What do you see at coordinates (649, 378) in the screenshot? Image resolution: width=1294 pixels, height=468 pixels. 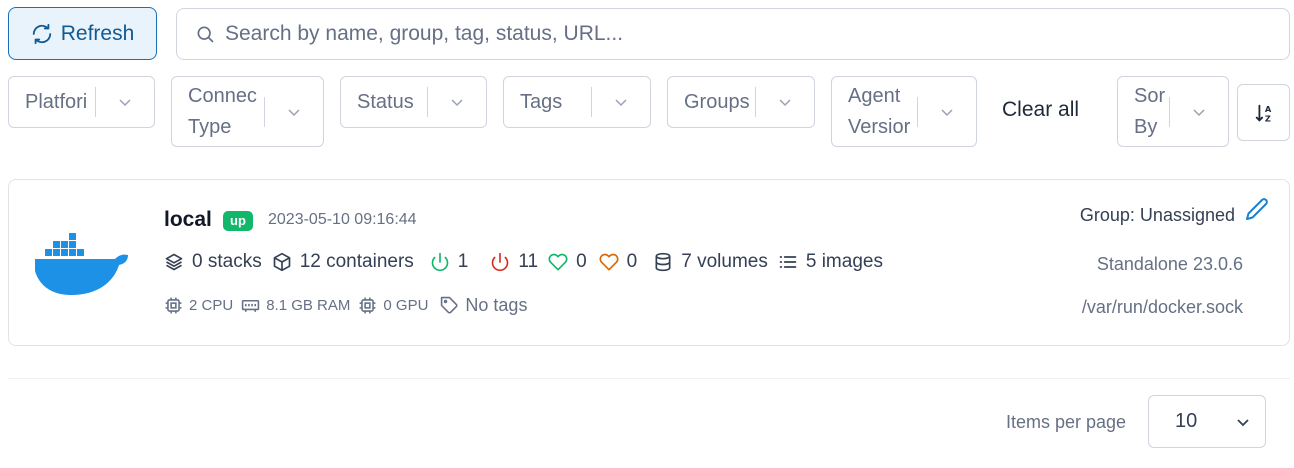 I see `divider` at bounding box center [649, 378].